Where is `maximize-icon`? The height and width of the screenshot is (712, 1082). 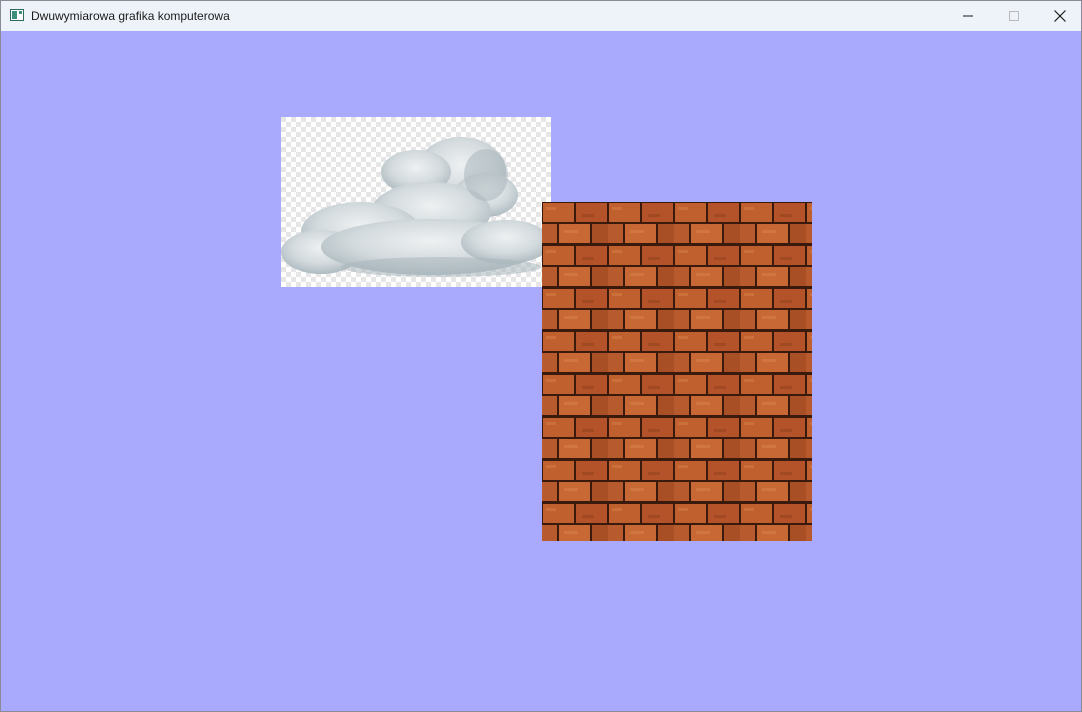
maximize-icon is located at coordinates (1014, 16).